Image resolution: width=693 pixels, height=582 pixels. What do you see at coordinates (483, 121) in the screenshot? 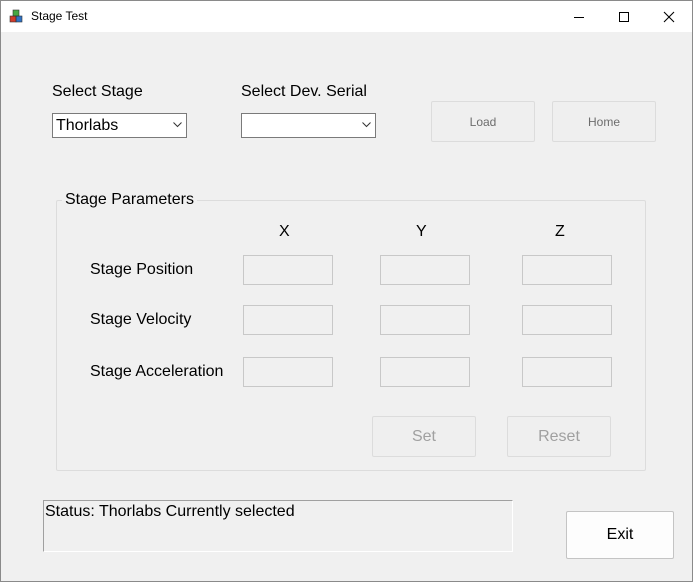
I see `load-button: Load` at bounding box center [483, 121].